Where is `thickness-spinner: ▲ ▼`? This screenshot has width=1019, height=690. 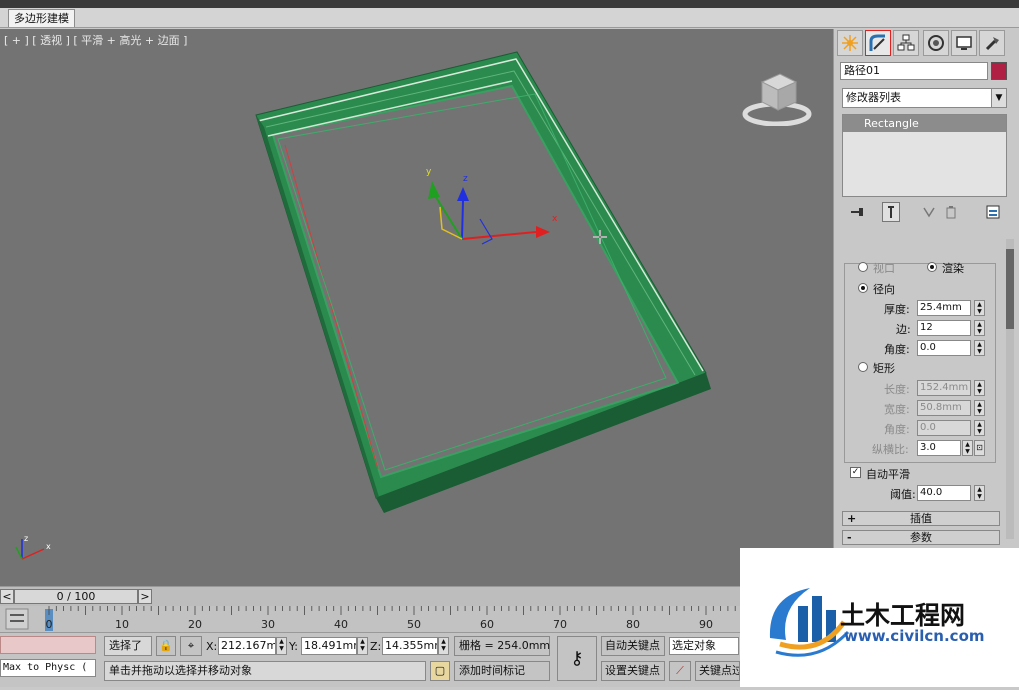
thickness-spinner: ▲ ▼ is located at coordinates (979, 308).